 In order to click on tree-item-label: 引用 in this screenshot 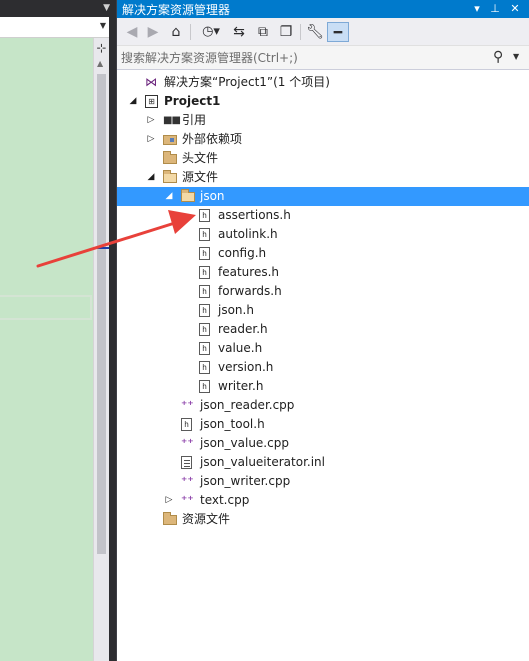, I will do `click(194, 120)`.